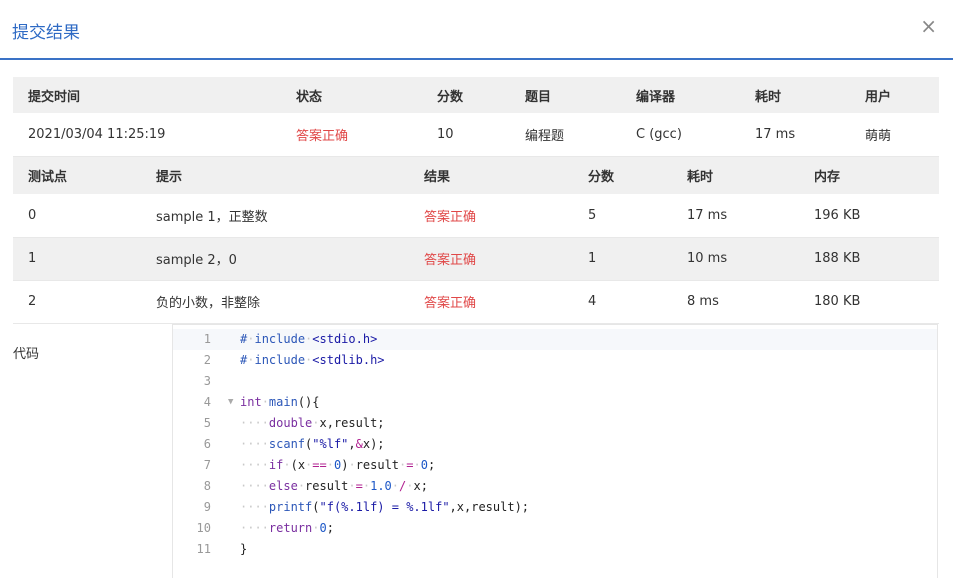 The width and height of the screenshot is (953, 578). Describe the element at coordinates (555, 402) in the screenshot. I see `code-line: 4 ▼ int·main(){` at that location.